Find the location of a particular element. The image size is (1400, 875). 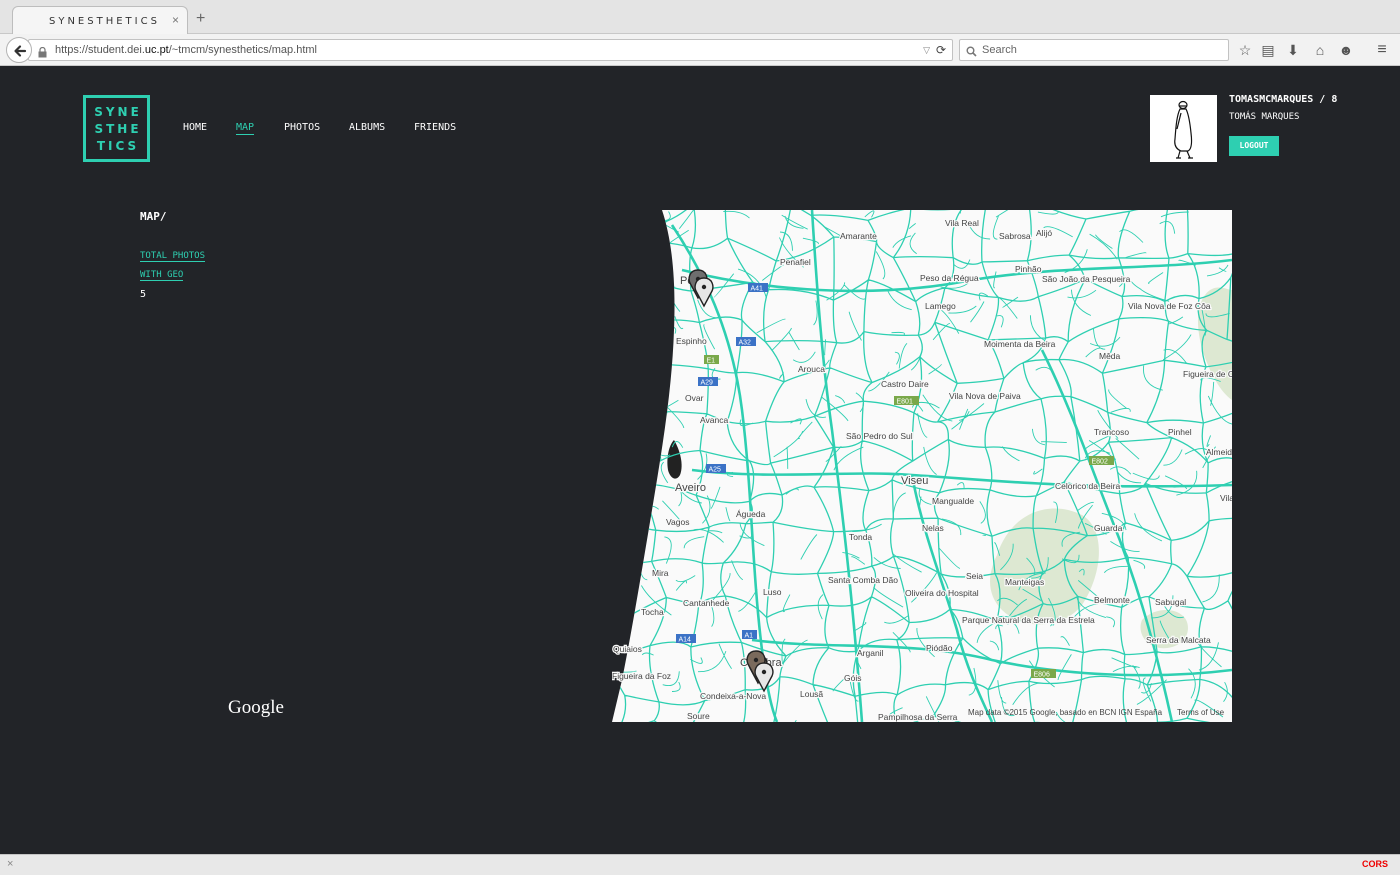

url-dropdown-icon: ▽ is located at coordinates (926, 50).